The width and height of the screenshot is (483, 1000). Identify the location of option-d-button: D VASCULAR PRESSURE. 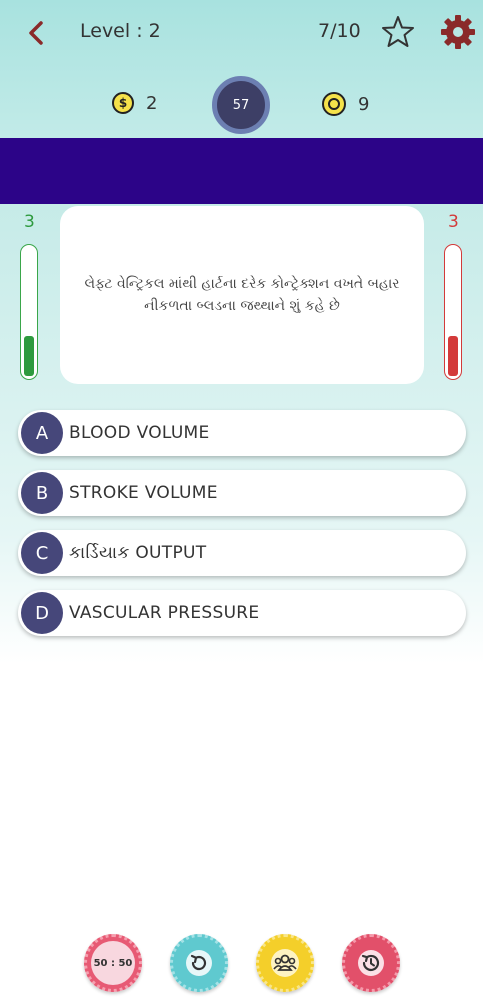
(242, 613).